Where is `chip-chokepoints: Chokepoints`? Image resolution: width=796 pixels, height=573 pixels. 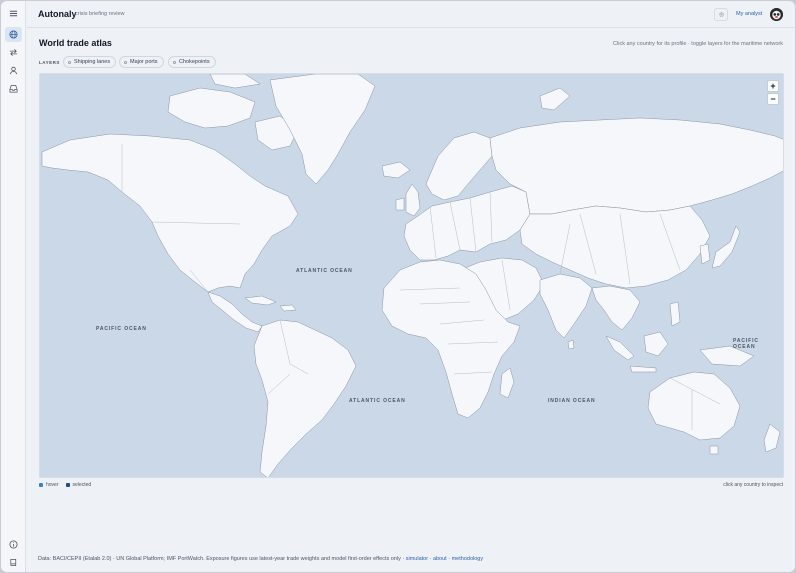 chip-chokepoints: Chokepoints is located at coordinates (192, 62).